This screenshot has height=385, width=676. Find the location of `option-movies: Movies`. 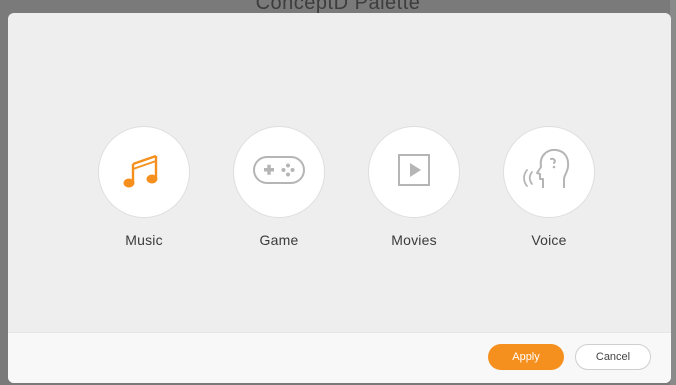

option-movies: Movies is located at coordinates (414, 187).